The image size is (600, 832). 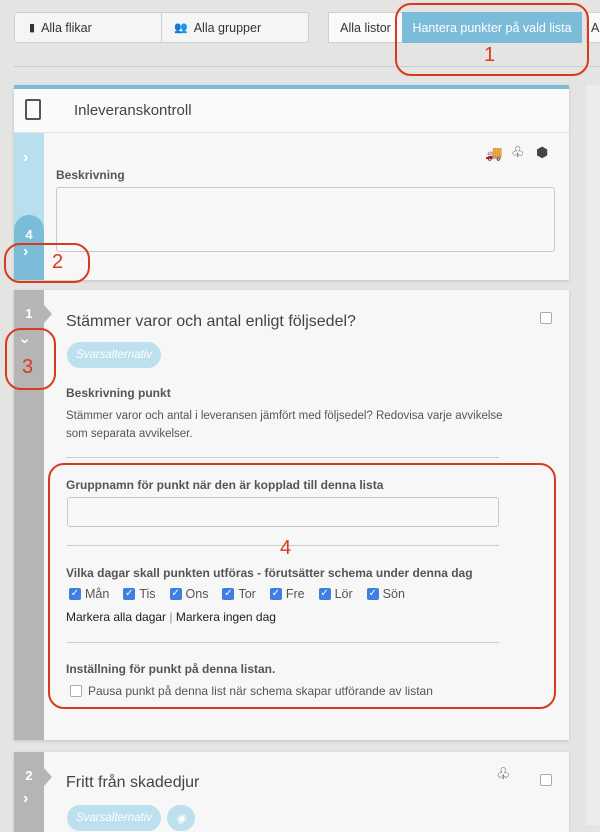 What do you see at coordinates (47, 263) in the screenshot?
I see `annotation-circle` at bounding box center [47, 263].